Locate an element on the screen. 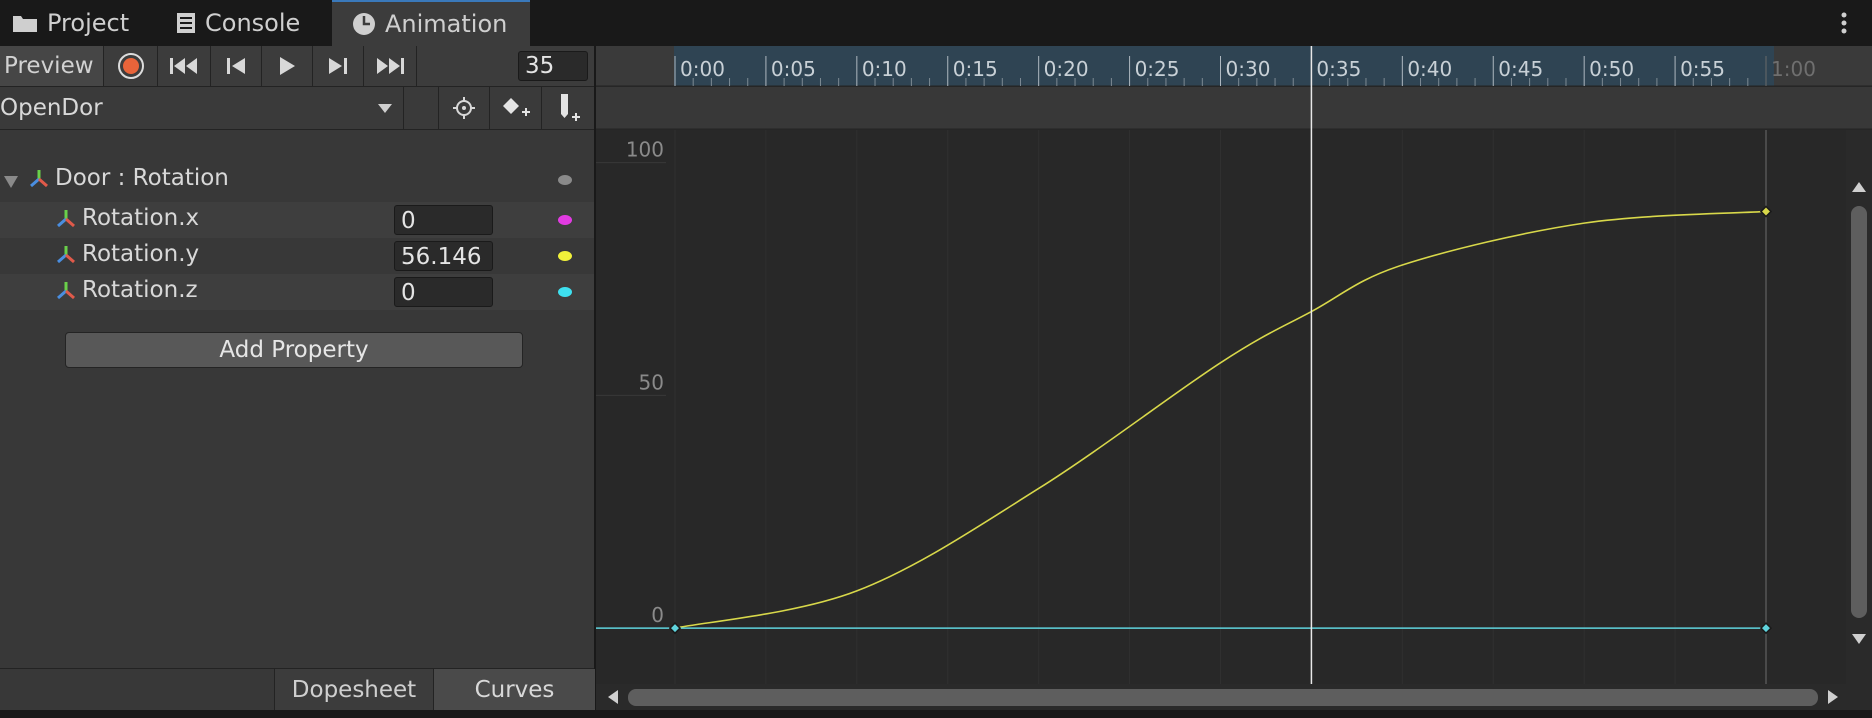 The image size is (1872, 718). property-label: Rotation.x is located at coordinates (141, 218).